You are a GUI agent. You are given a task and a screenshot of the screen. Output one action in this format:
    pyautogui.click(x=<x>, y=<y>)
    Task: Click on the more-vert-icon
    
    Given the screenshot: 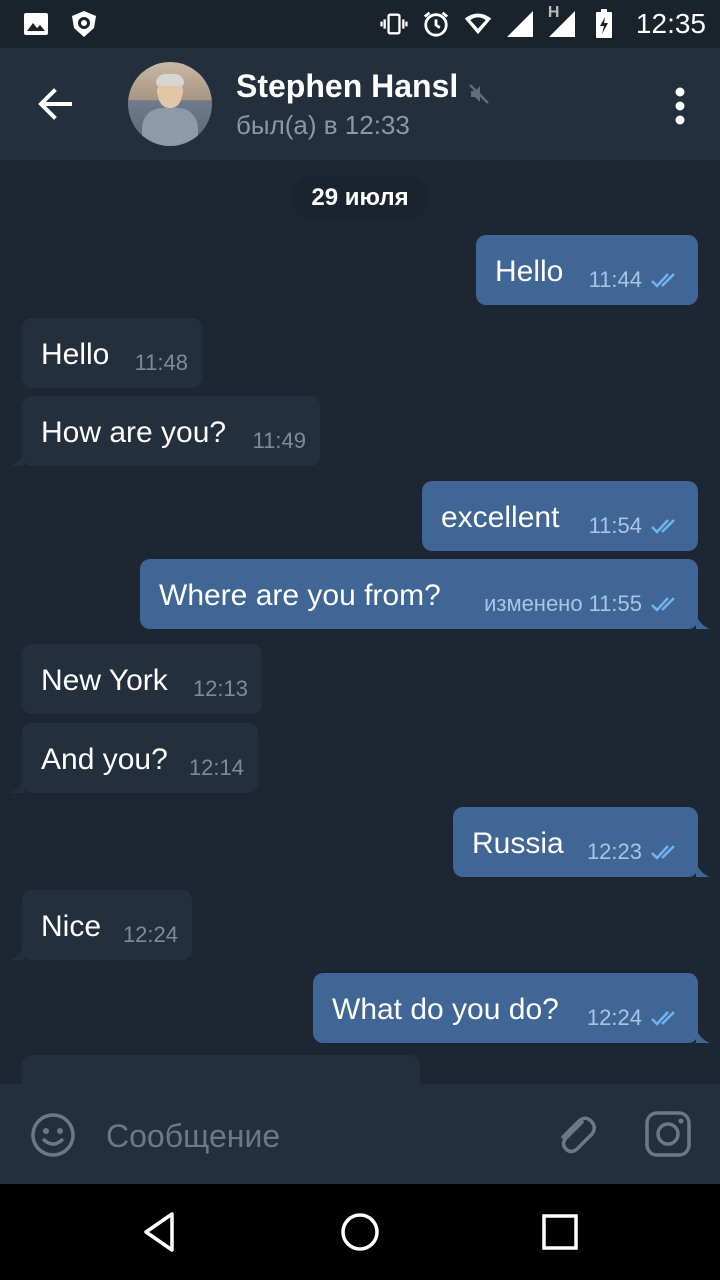 What is the action you would take?
    pyautogui.click(x=680, y=106)
    